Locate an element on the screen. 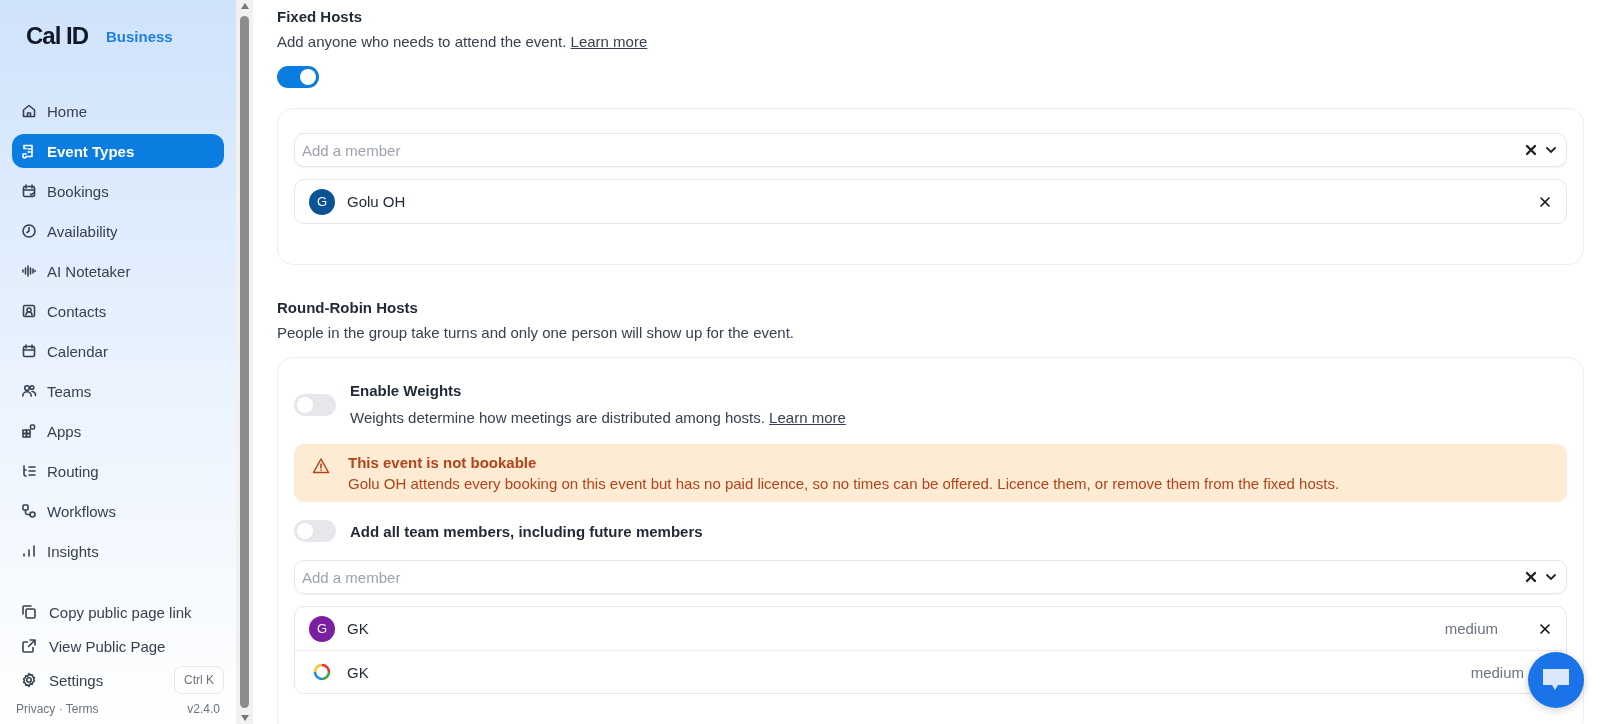 The image size is (1600, 724). contact-card-icon is located at coordinates (29, 311).